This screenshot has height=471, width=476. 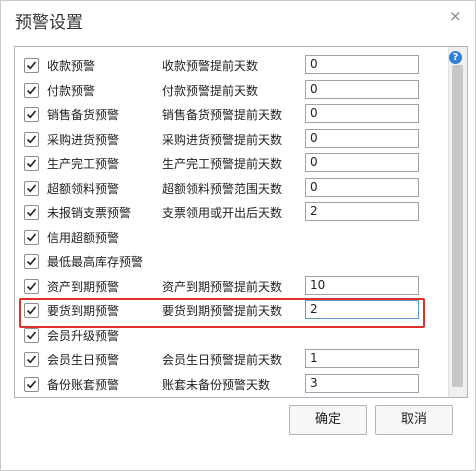 I want to click on warning-name: 信用超额预警, so click(x=83, y=237).